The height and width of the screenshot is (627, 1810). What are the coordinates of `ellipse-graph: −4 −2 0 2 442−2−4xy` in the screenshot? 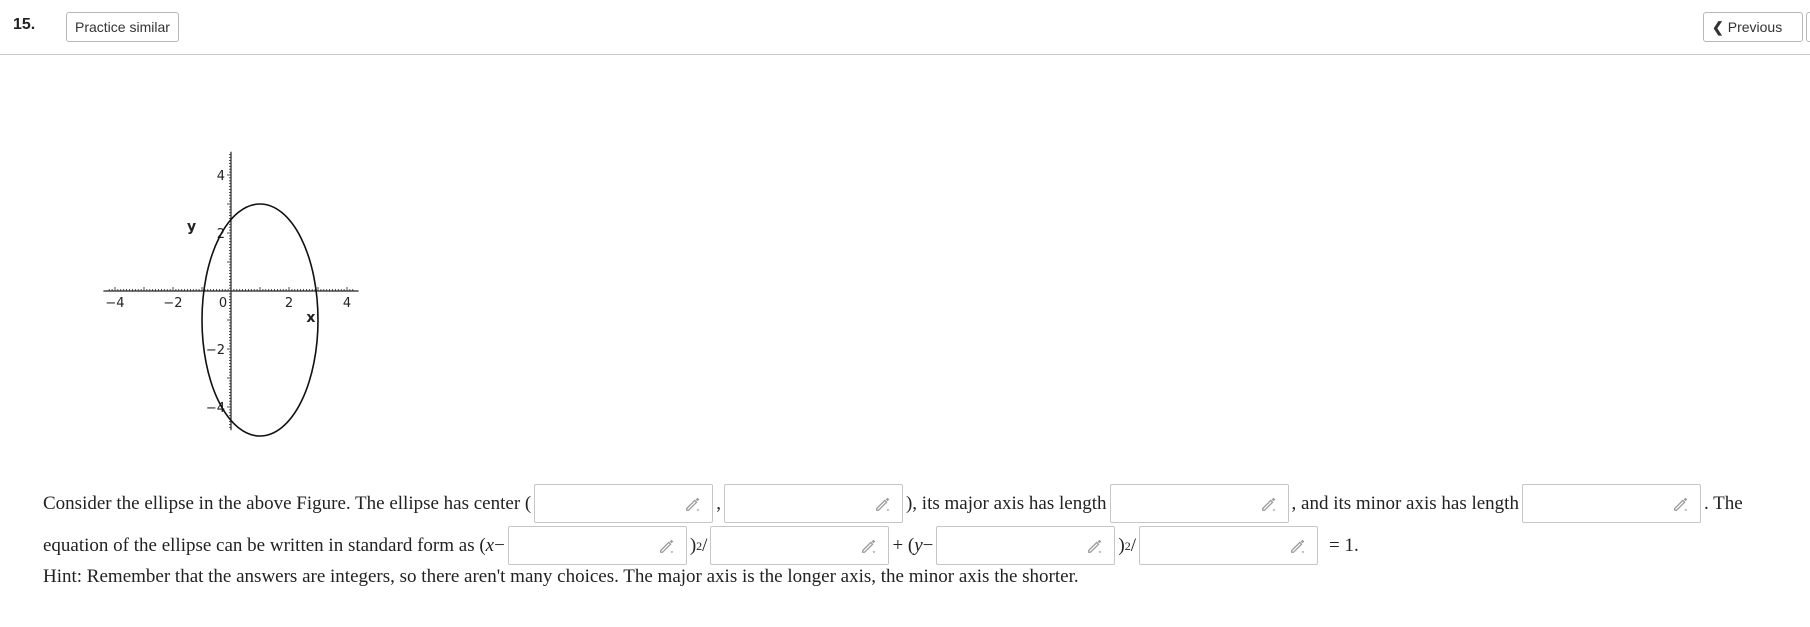 It's located at (231, 294).